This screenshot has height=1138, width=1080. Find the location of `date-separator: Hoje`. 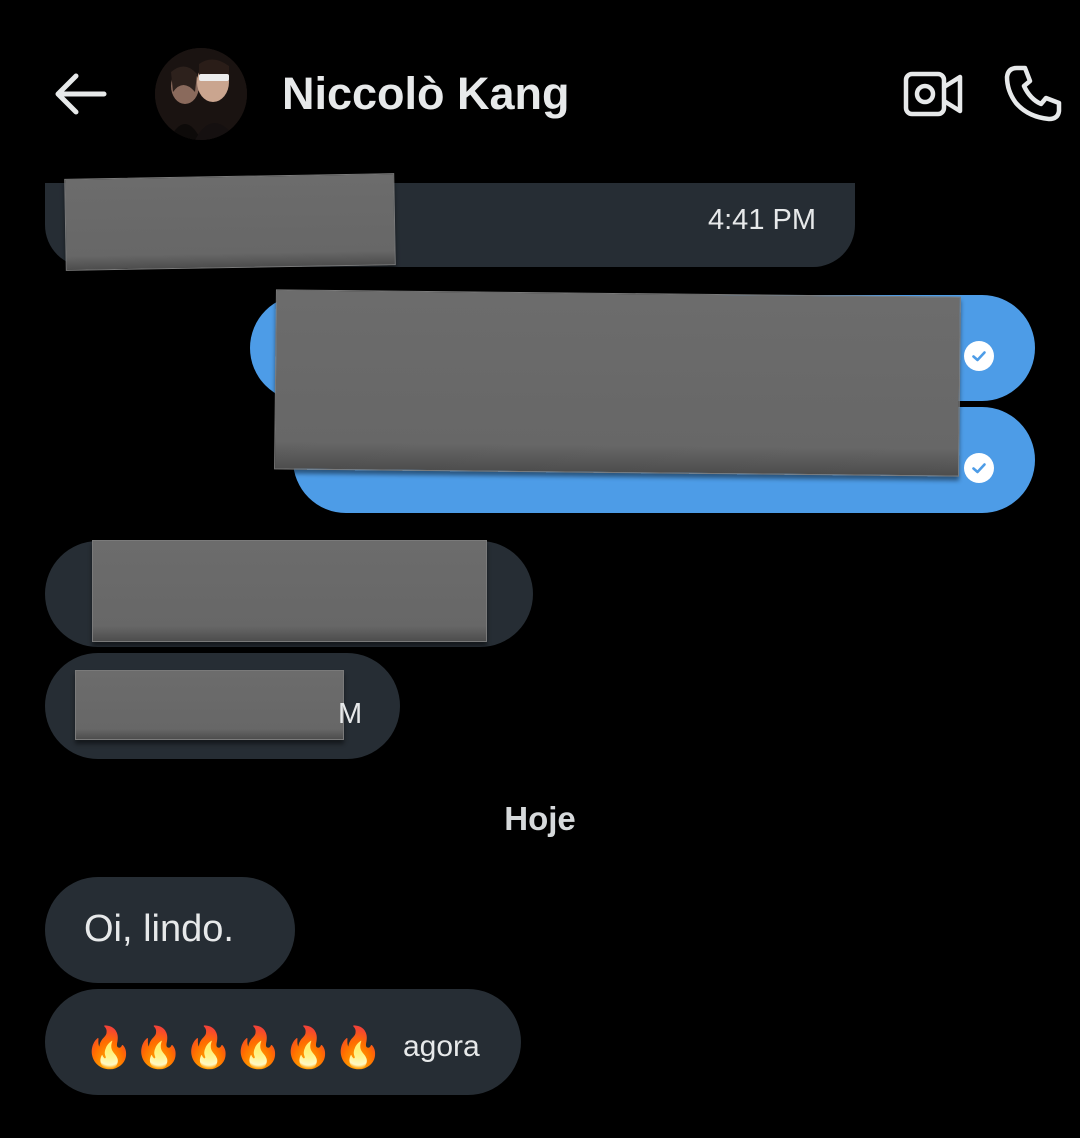

date-separator: Hoje is located at coordinates (540, 818).